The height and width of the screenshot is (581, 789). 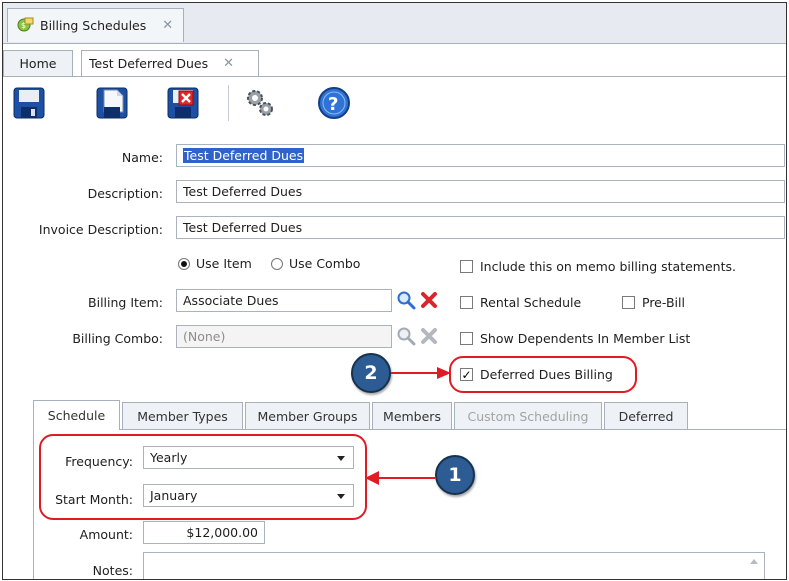 I want to click on save-button, so click(x=29, y=103).